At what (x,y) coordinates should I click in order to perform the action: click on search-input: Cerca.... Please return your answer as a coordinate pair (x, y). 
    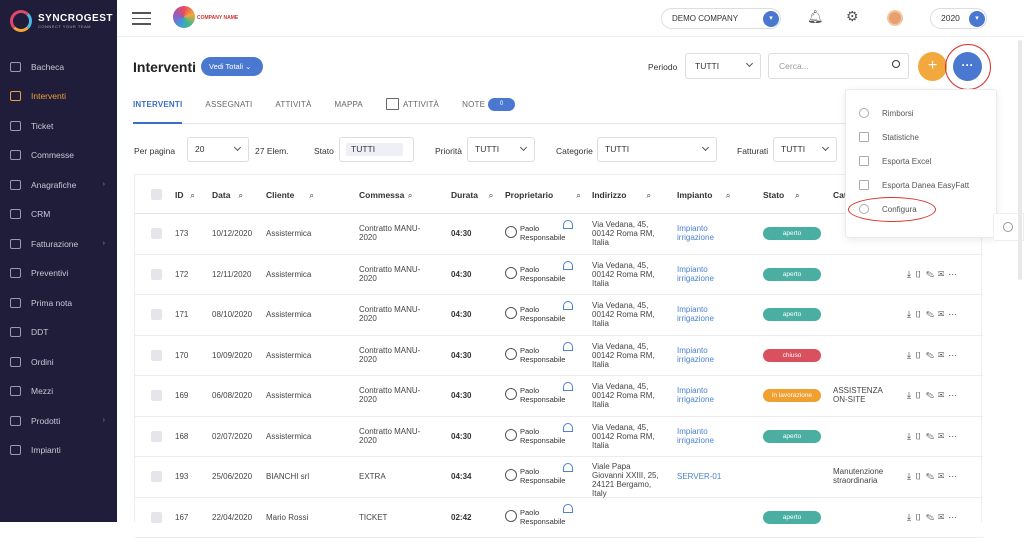
    Looking at the image, I should click on (838, 66).